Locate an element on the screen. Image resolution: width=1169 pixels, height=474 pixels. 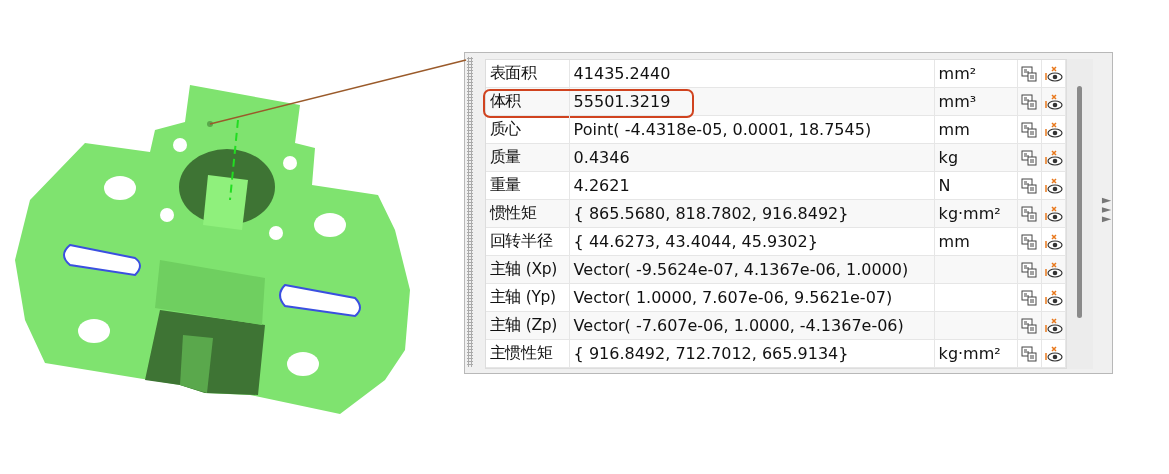
property-unit: mm² is located at coordinates (976, 73).